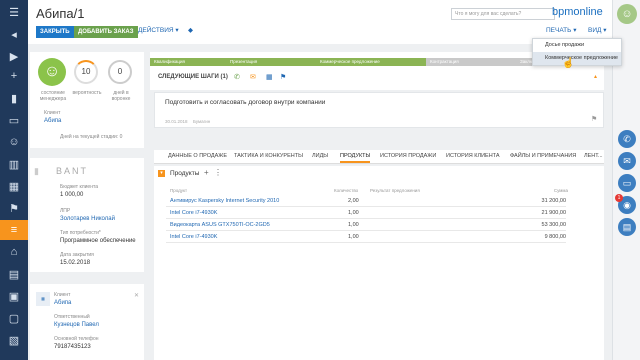  What do you see at coordinates (193, 77) in the screenshot?
I see `next-steps-title: СЛЕДУЮЩИЕ ШАГИ (1)` at bounding box center [193, 77].